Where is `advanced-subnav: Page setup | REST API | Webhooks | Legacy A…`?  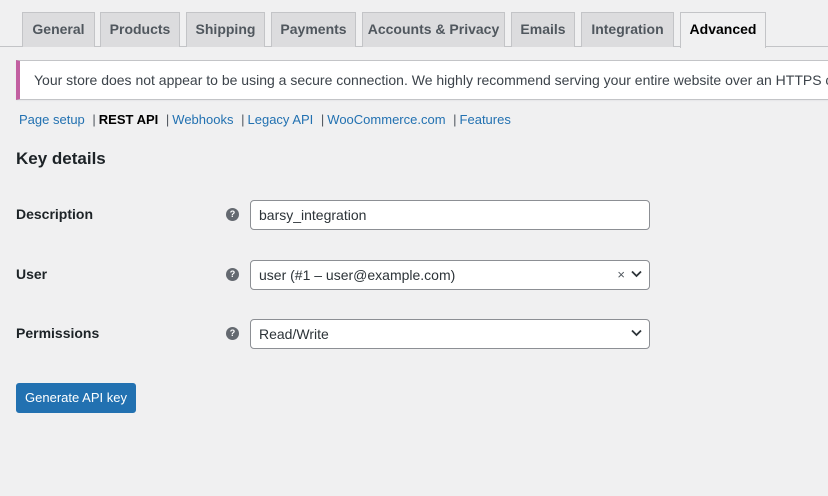 advanced-subnav: Page setup | REST API | Webhooks | Legacy A… is located at coordinates (265, 121).